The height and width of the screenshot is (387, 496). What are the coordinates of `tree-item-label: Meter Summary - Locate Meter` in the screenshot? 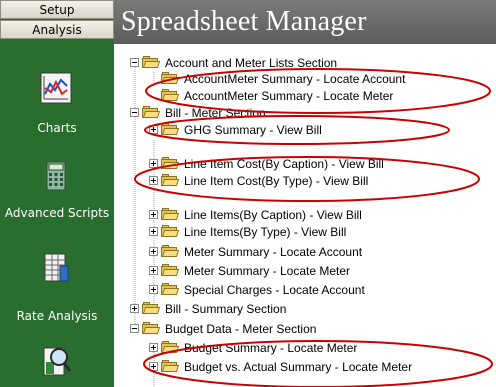 It's located at (267, 270).